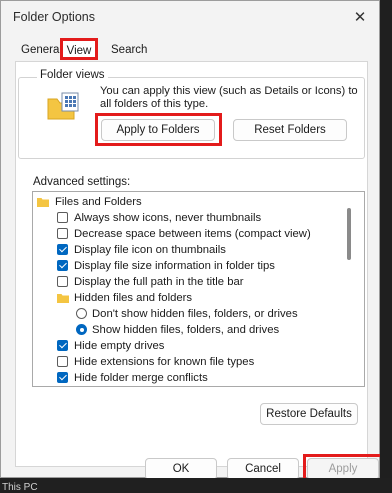  What do you see at coordinates (63, 106) in the screenshot?
I see `folder-view-icon` at bounding box center [63, 106].